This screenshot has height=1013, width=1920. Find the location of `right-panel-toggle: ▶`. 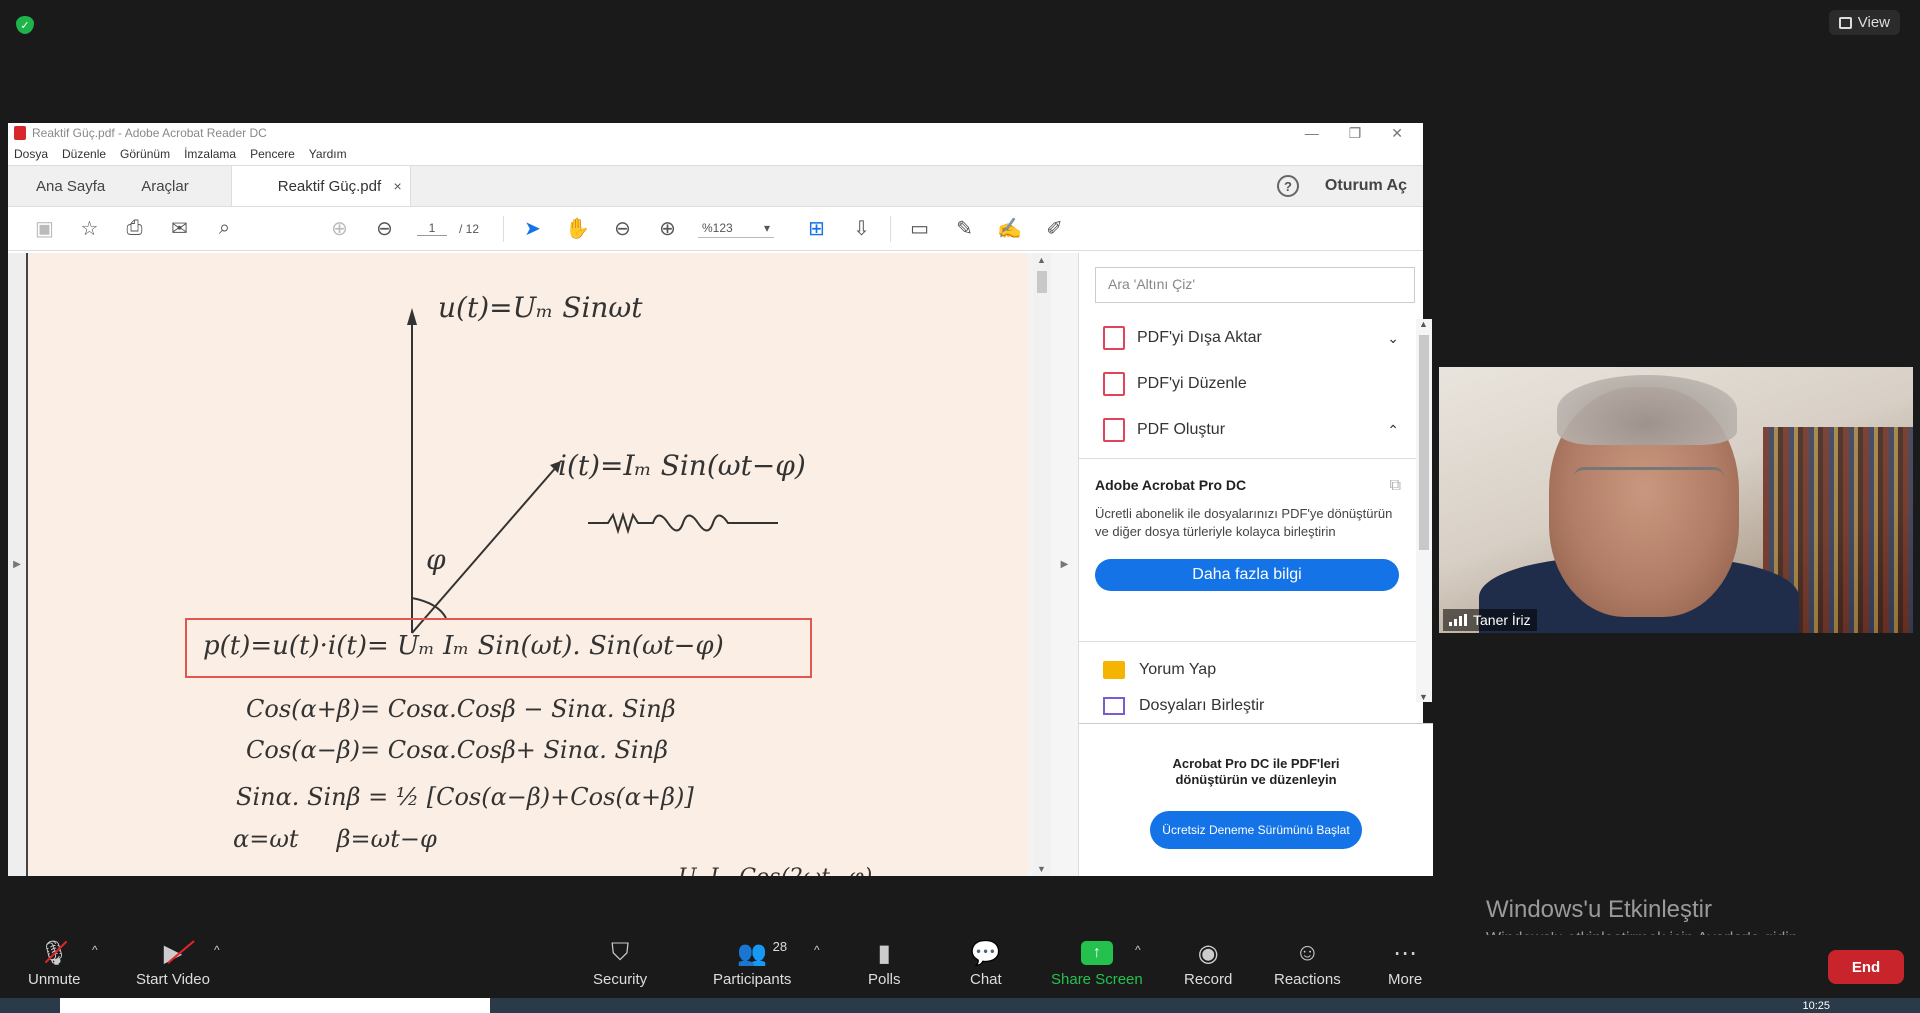

right-panel-toggle: ▶ is located at coordinates (1065, 564).